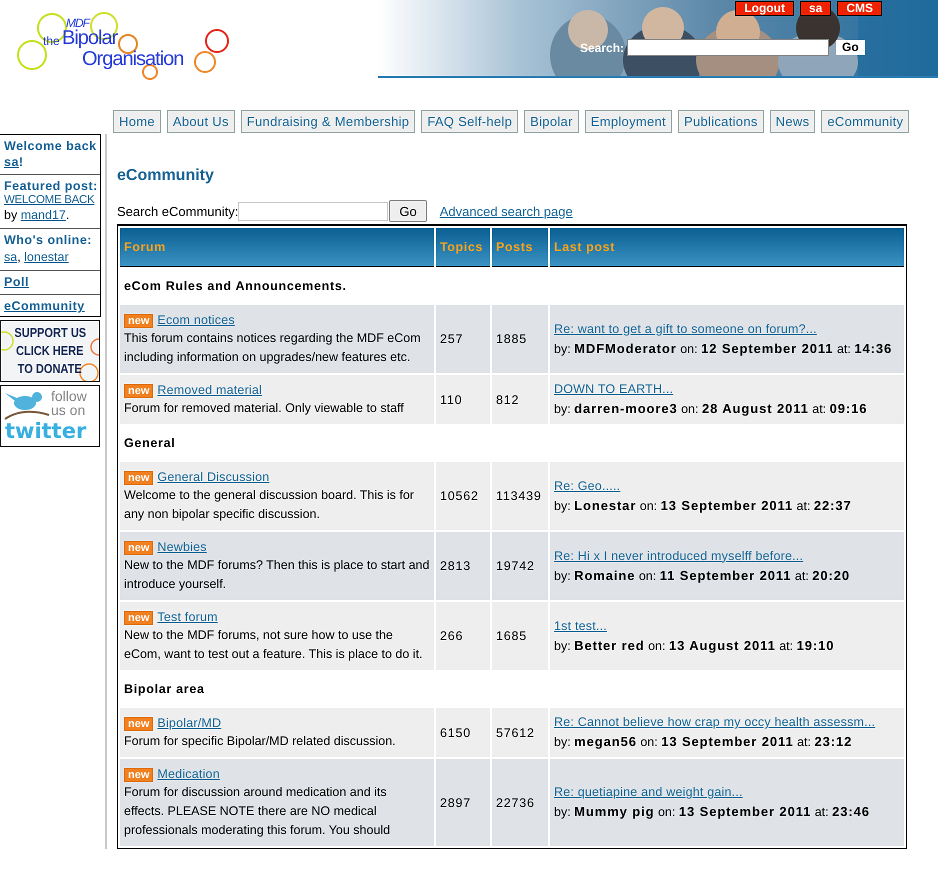 The width and height of the screenshot is (938, 876). Describe the element at coordinates (49, 200) in the screenshot. I see `featured-post-link: WELCOME BACK` at that location.